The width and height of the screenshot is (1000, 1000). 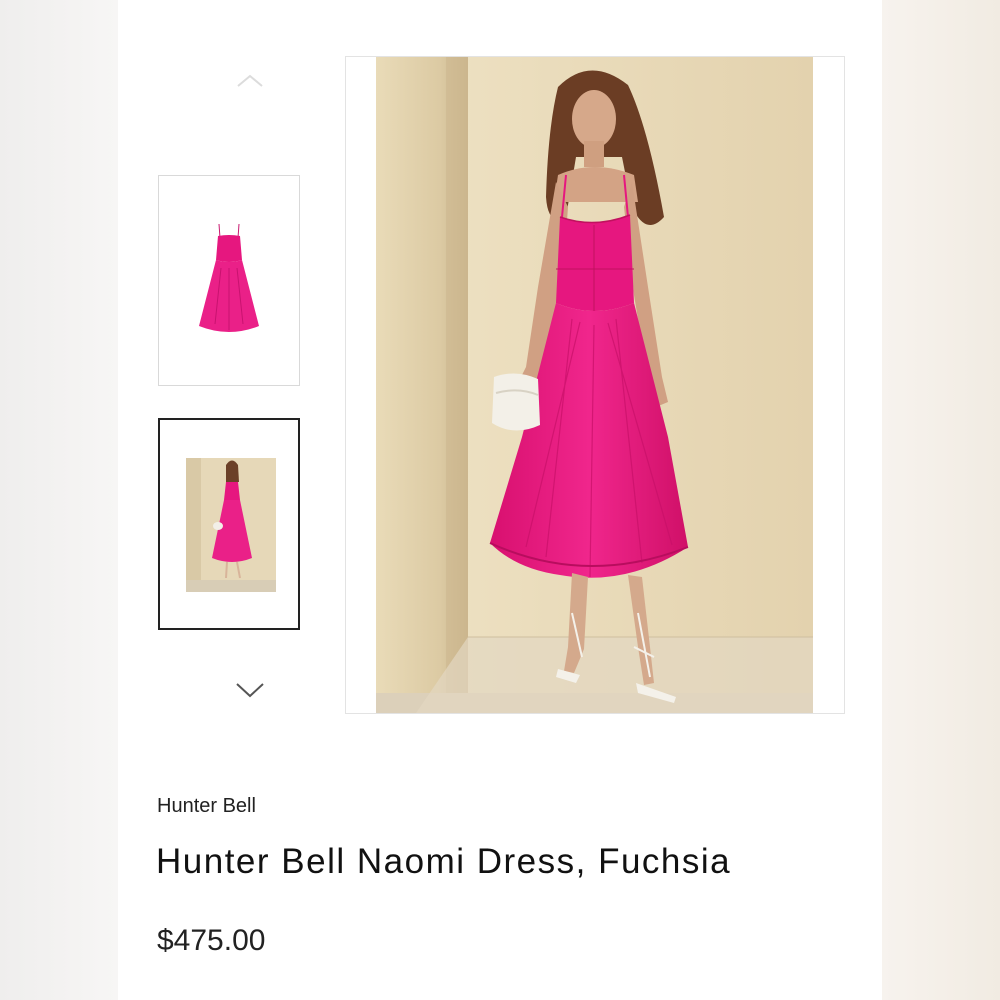 I want to click on chevron-down-icon, so click(x=250, y=690).